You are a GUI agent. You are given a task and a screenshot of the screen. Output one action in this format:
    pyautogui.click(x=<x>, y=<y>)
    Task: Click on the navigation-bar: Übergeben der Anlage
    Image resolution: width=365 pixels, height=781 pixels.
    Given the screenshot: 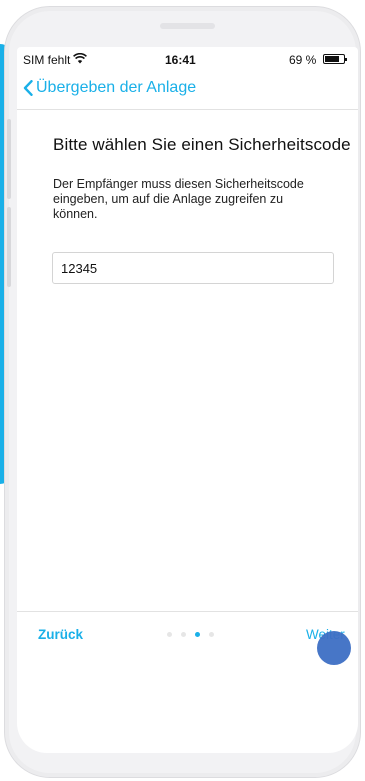 What is the action you would take?
    pyautogui.click(x=187, y=90)
    